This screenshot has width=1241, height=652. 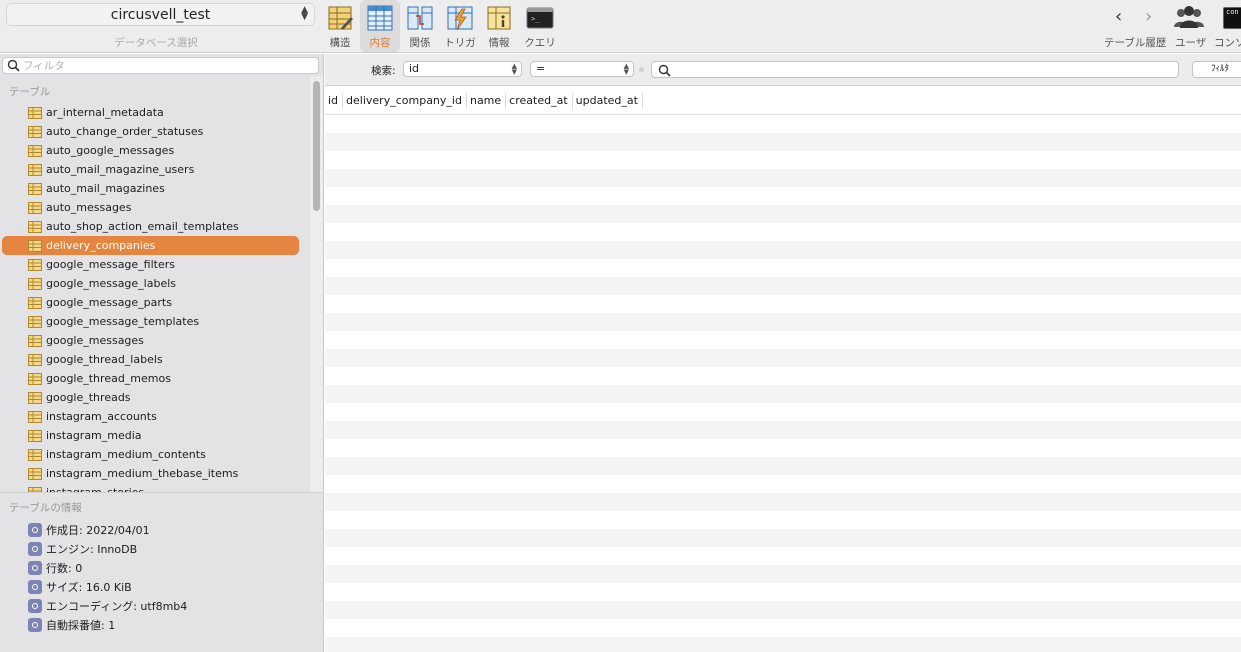 I want to click on table-list-item: auto_mail_magazines, so click(x=155, y=188).